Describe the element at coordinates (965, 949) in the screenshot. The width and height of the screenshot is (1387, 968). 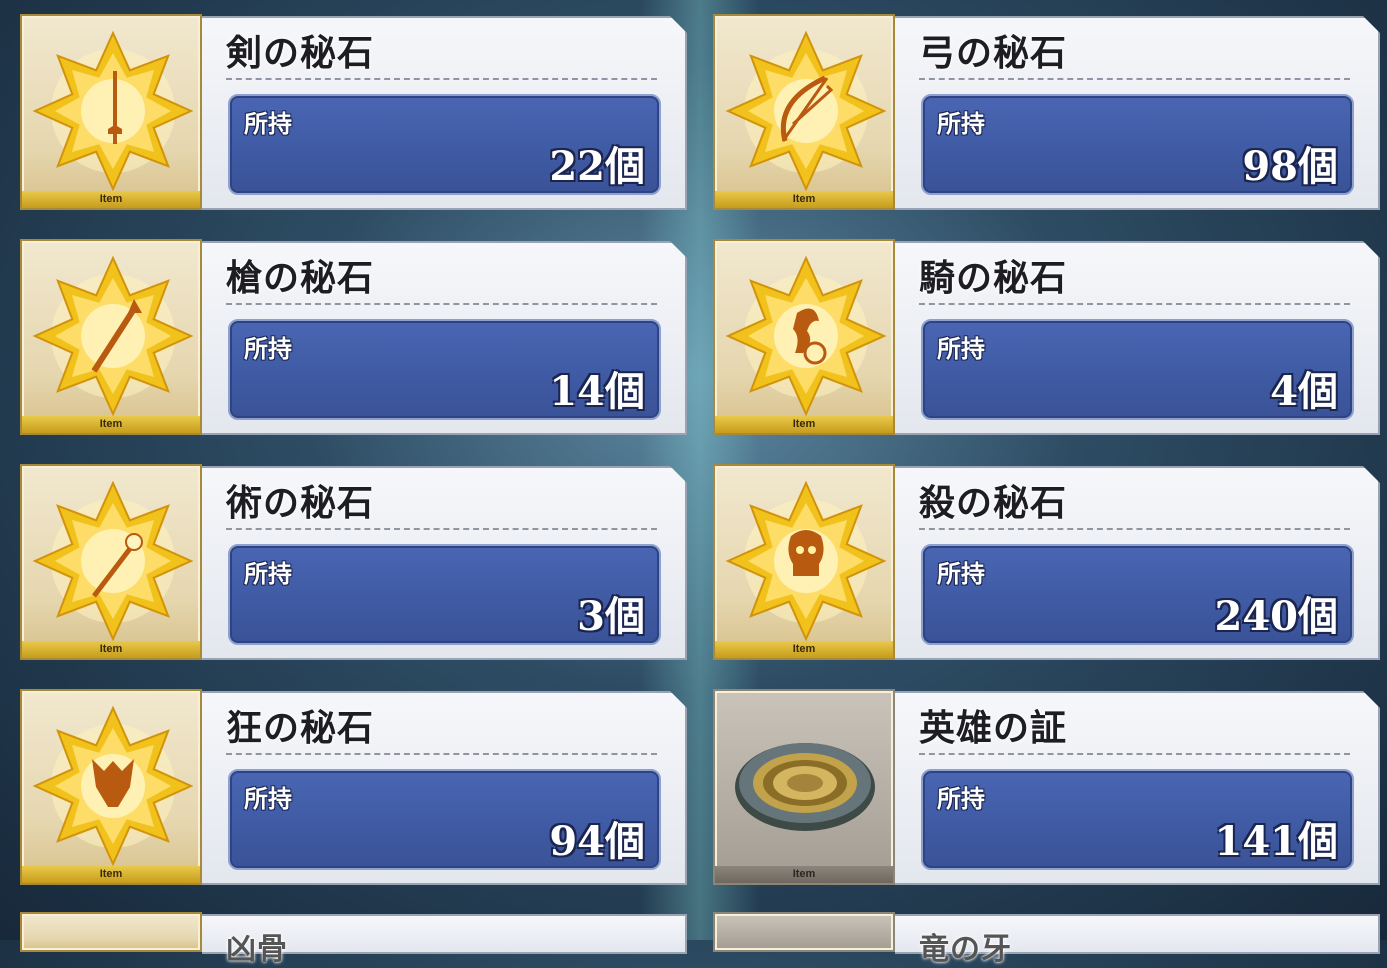
I see `item-name: 竜の牙` at that location.